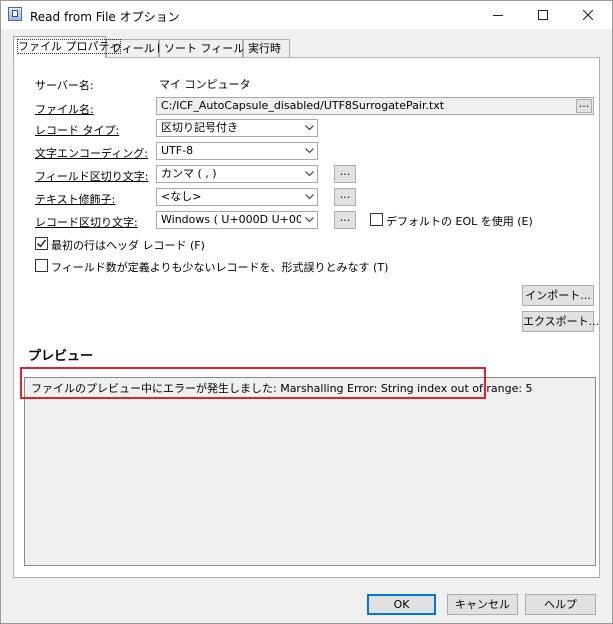 The image size is (613, 624). I want to click on default-eol-checkbox, so click(376, 219).